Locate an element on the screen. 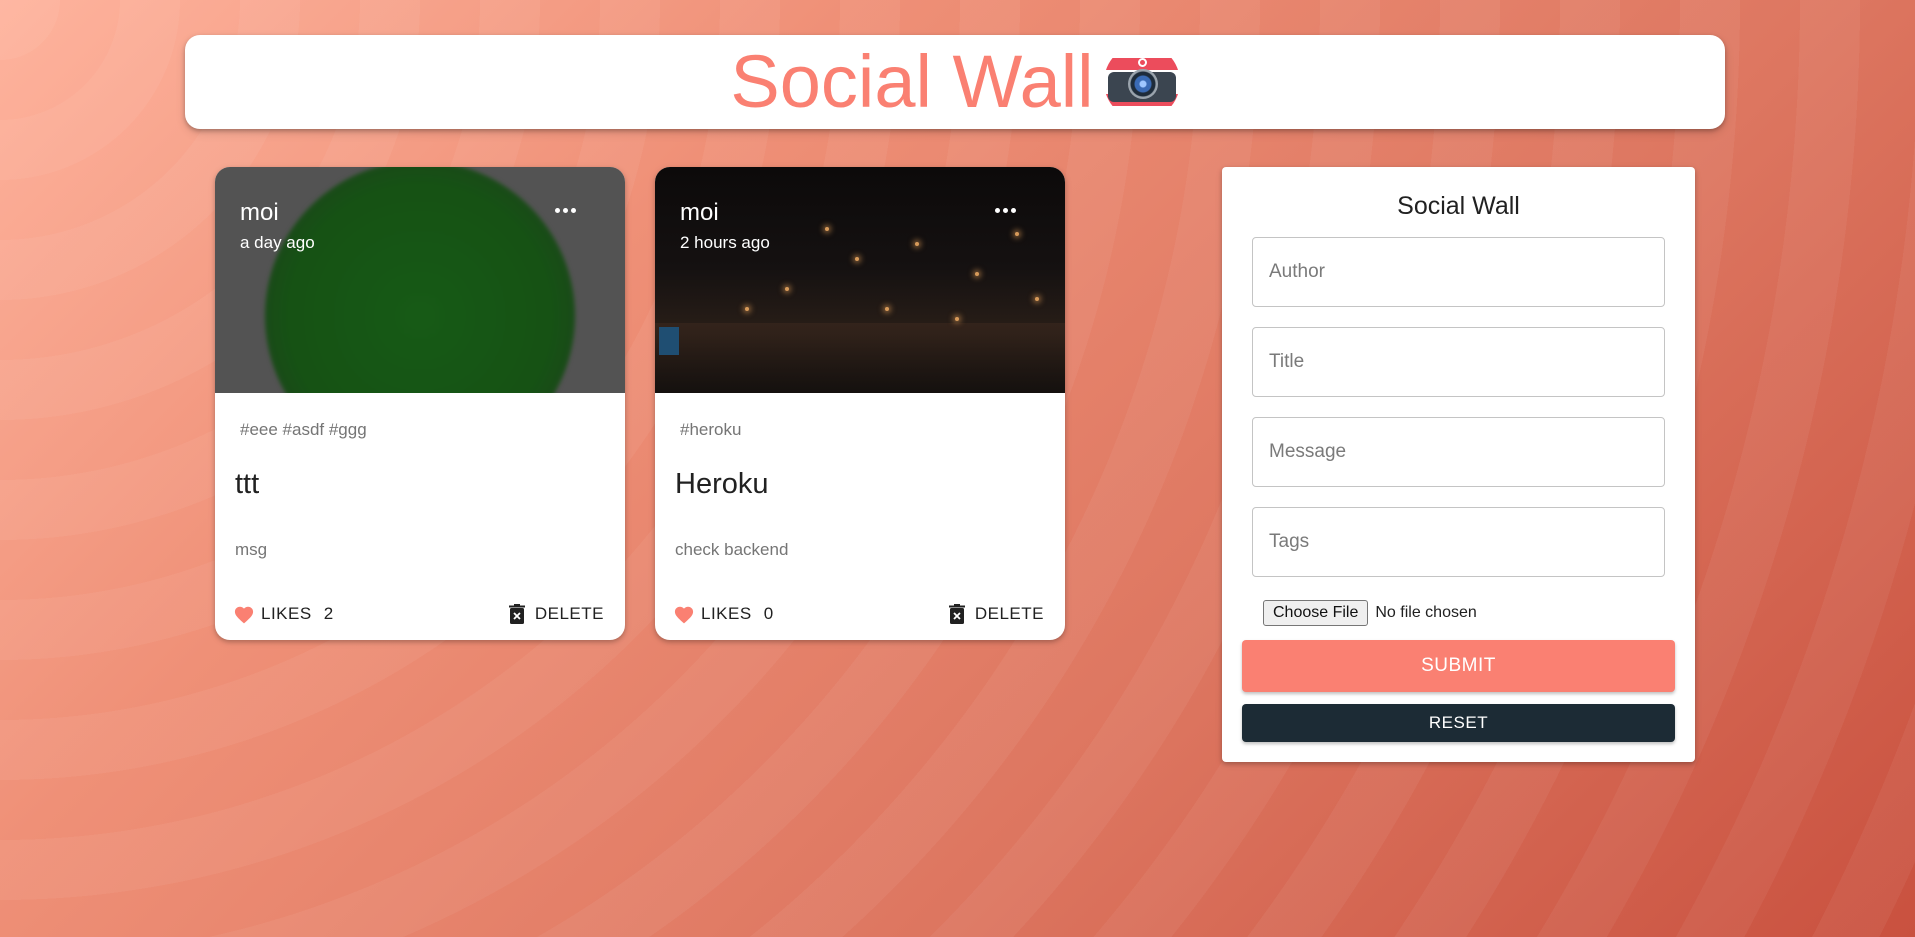 This screenshot has height=937, width=1915. app-bar: Social Wall is located at coordinates (955, 82).